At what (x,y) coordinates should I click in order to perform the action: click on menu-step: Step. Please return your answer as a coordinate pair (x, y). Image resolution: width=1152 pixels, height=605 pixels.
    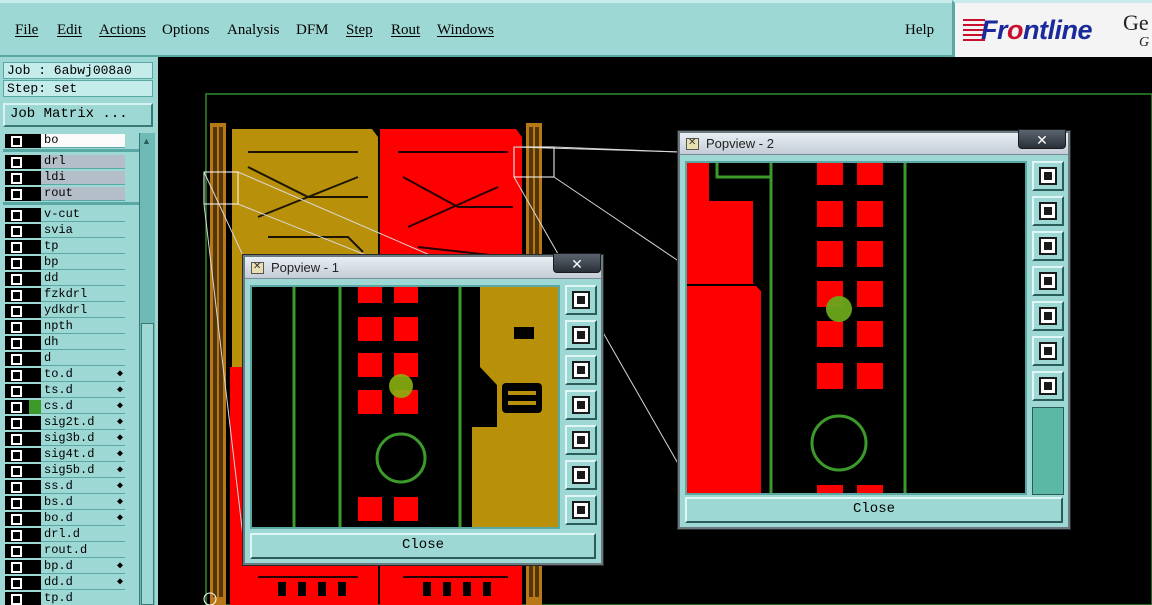
    Looking at the image, I should click on (359, 30).